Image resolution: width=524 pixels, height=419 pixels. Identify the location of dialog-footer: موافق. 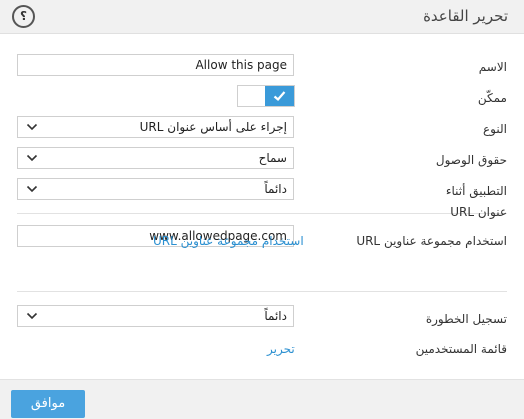
(262, 399).